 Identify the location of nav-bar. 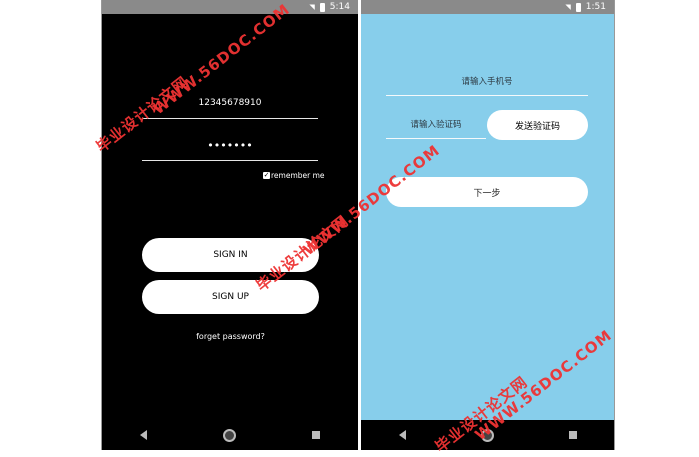
(230, 435).